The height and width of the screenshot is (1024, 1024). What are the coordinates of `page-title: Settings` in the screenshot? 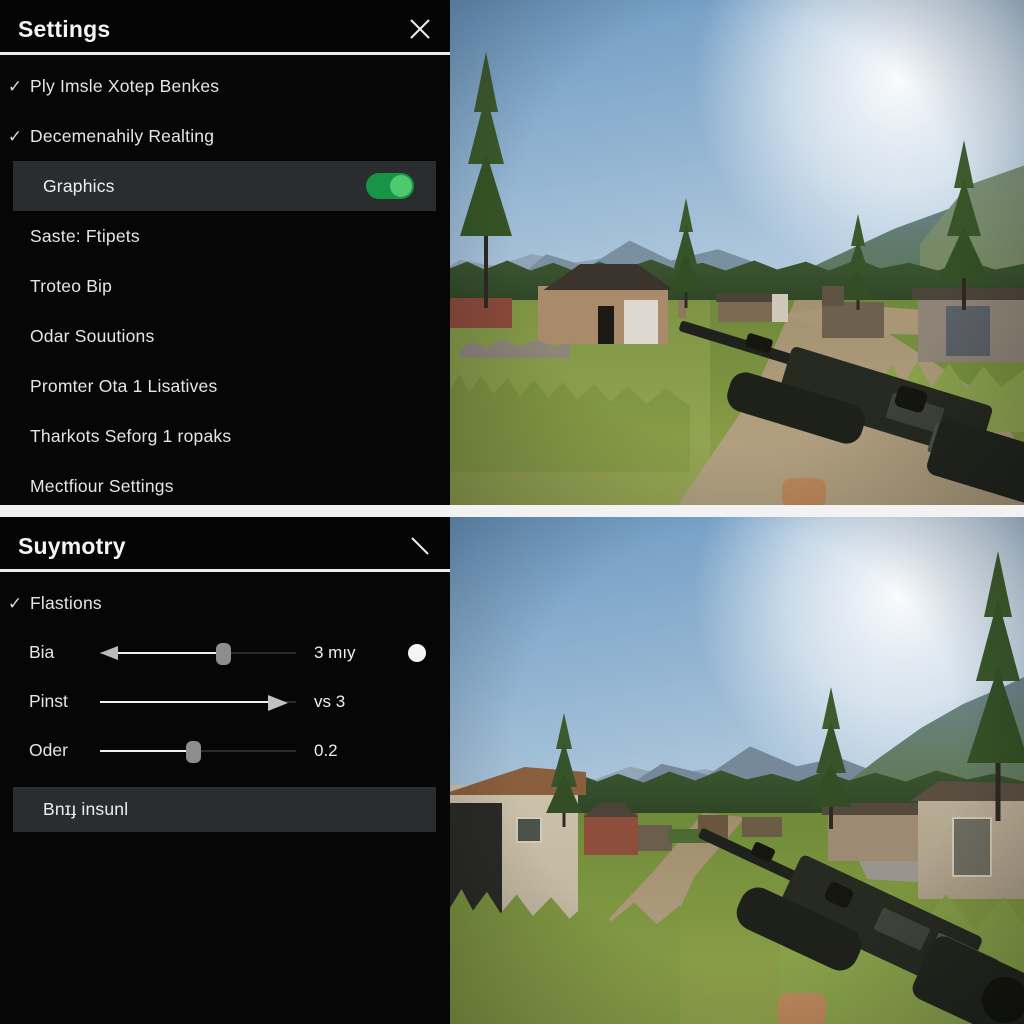 It's located at (64, 29).